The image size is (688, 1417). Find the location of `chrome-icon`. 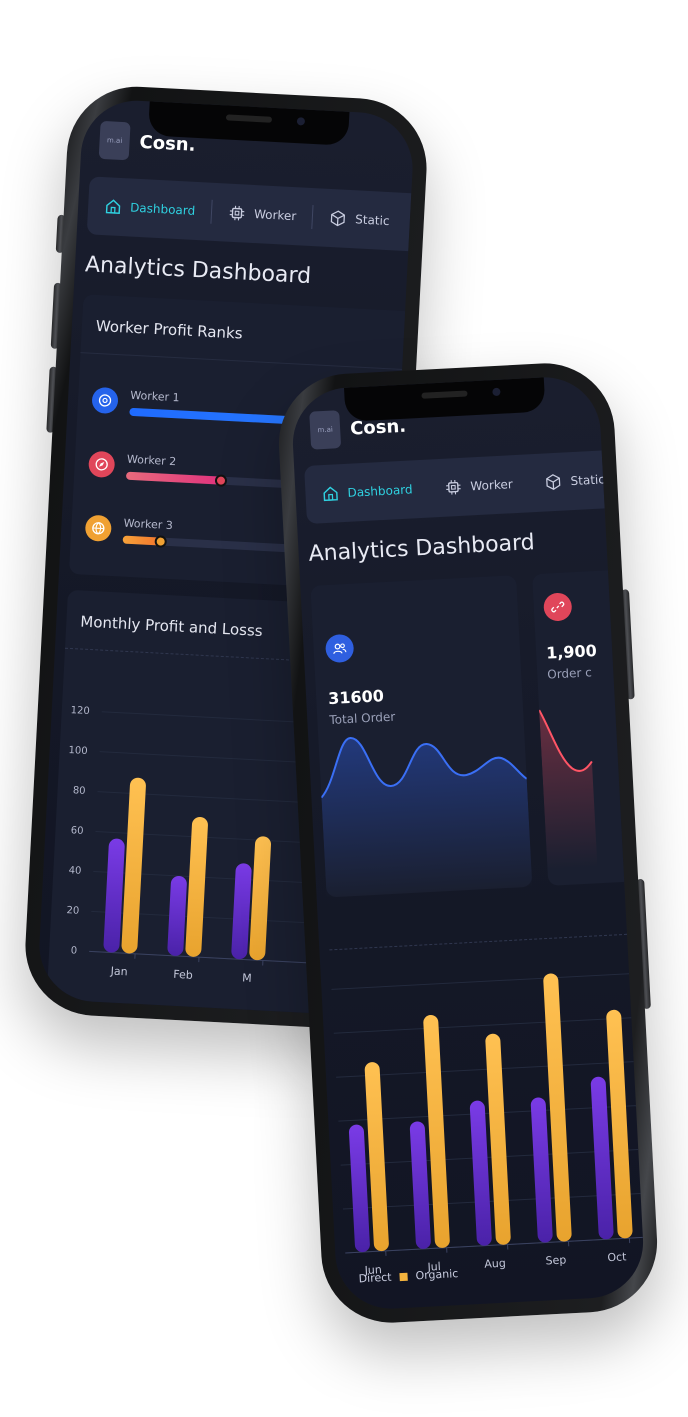

chrome-icon is located at coordinates (105, 400).